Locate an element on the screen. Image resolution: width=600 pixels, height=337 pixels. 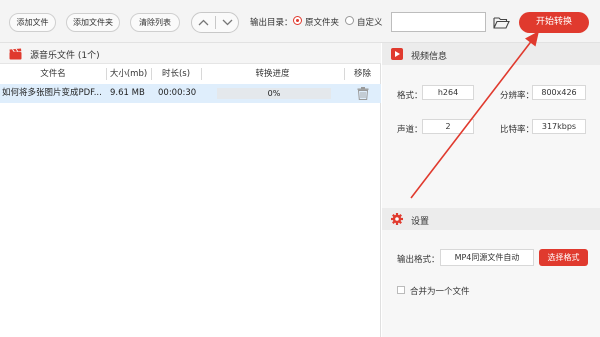
format-value: h264 is located at coordinates (448, 92).